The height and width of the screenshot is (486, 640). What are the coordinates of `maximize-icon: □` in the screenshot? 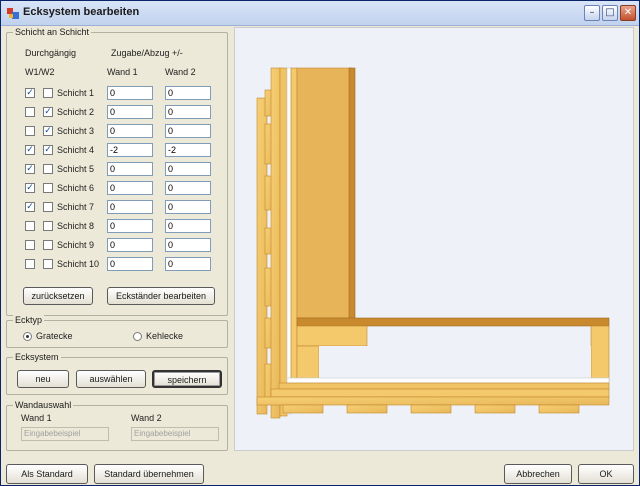 It's located at (610, 12).